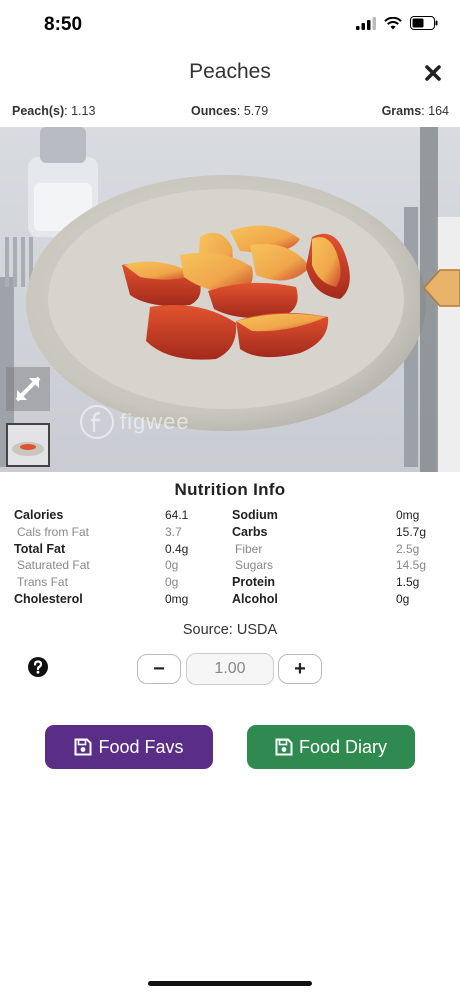 The width and height of the screenshot is (460, 996). What do you see at coordinates (83, 111) in the screenshot?
I see `measure-count-value: 1.13` at bounding box center [83, 111].